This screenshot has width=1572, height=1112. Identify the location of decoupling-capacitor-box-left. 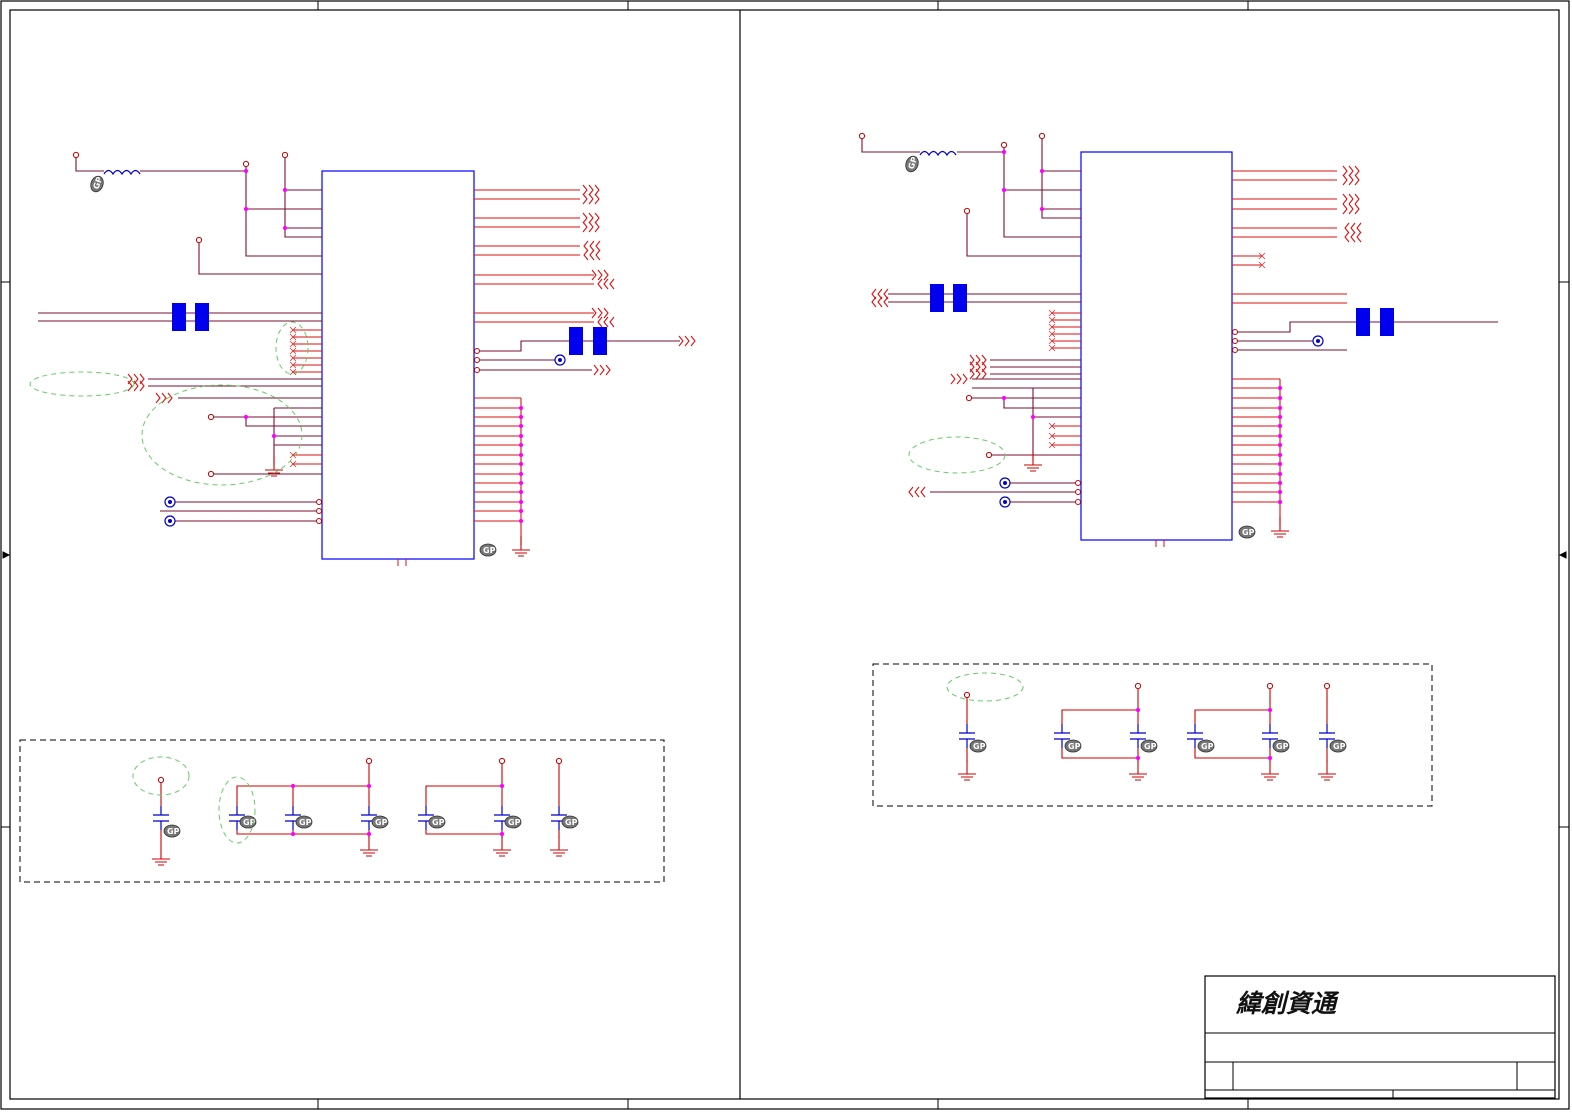
(342, 811).